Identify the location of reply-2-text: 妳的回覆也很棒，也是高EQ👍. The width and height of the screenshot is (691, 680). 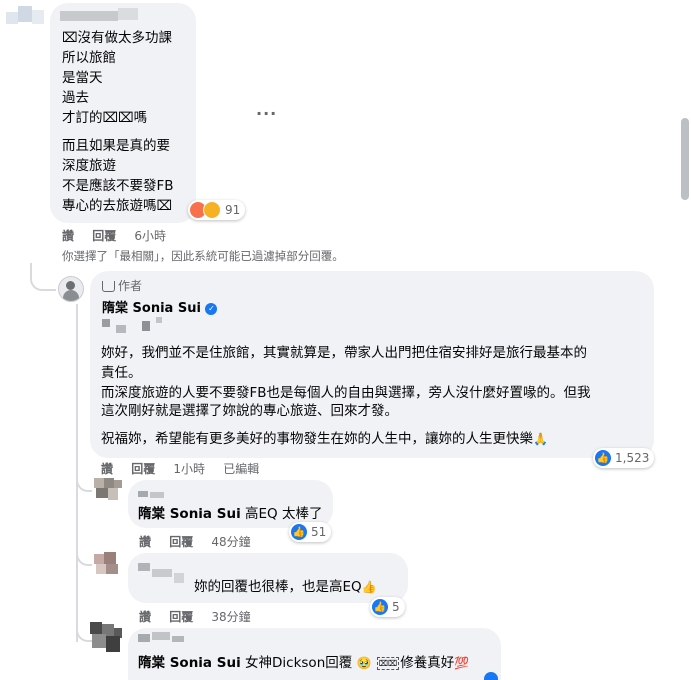
(285, 587).